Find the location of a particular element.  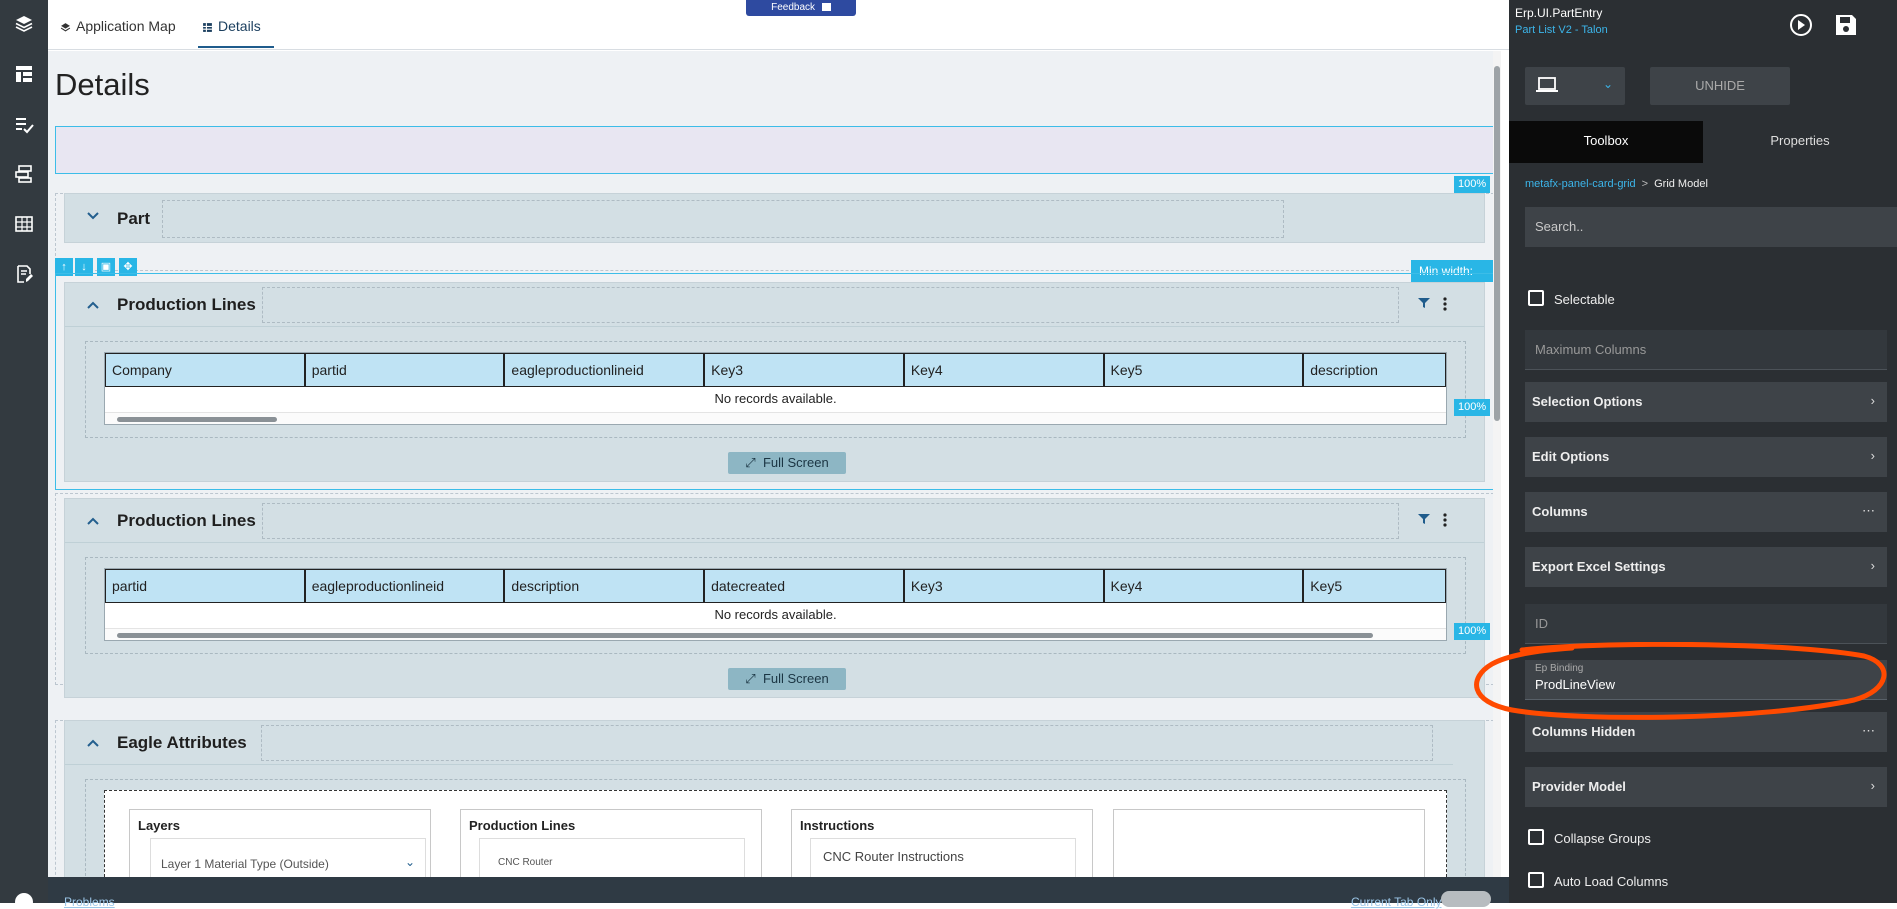

breadcrumb: metafx-panel-card-grid > Grid Model is located at coordinates (1616, 184).